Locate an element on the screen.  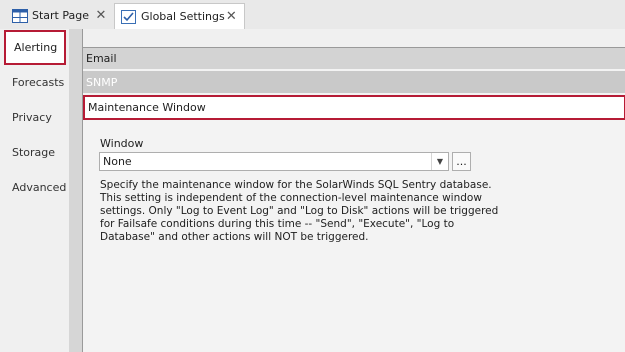
nav-item-privacy: Privacy is located at coordinates (35, 117).